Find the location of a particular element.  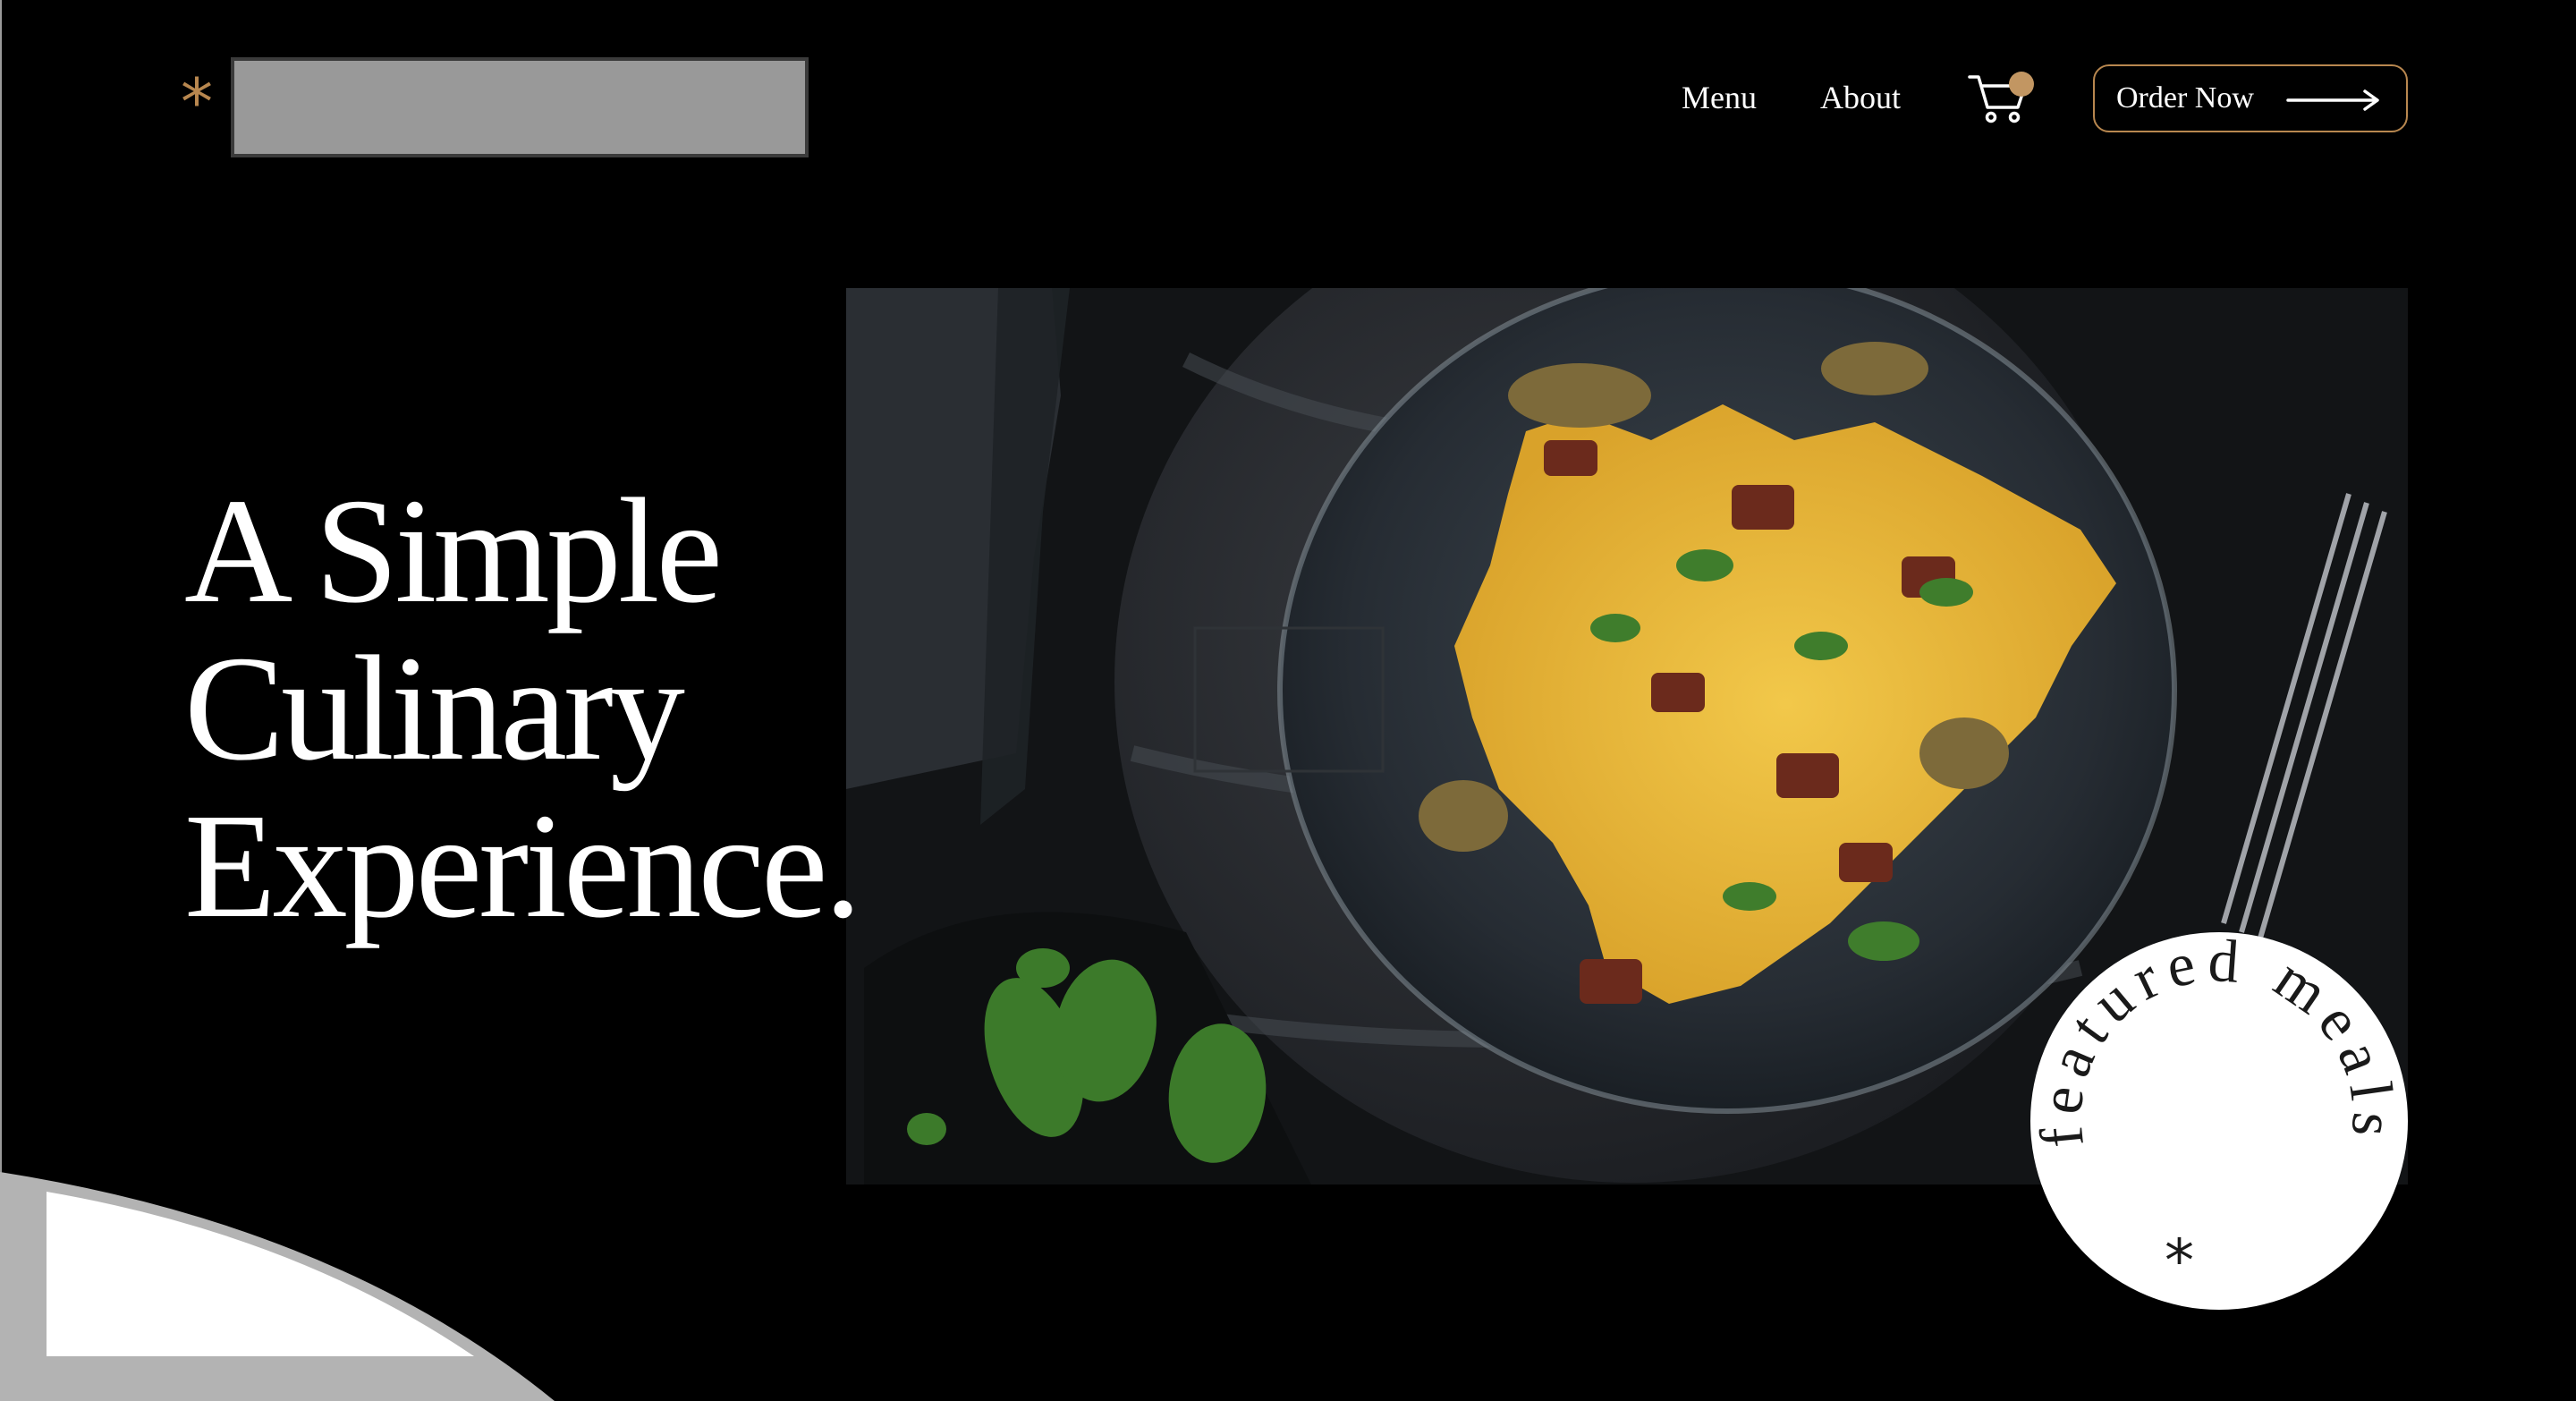

featured-meals-badge: featured meals * is located at coordinates (2219, 1121).